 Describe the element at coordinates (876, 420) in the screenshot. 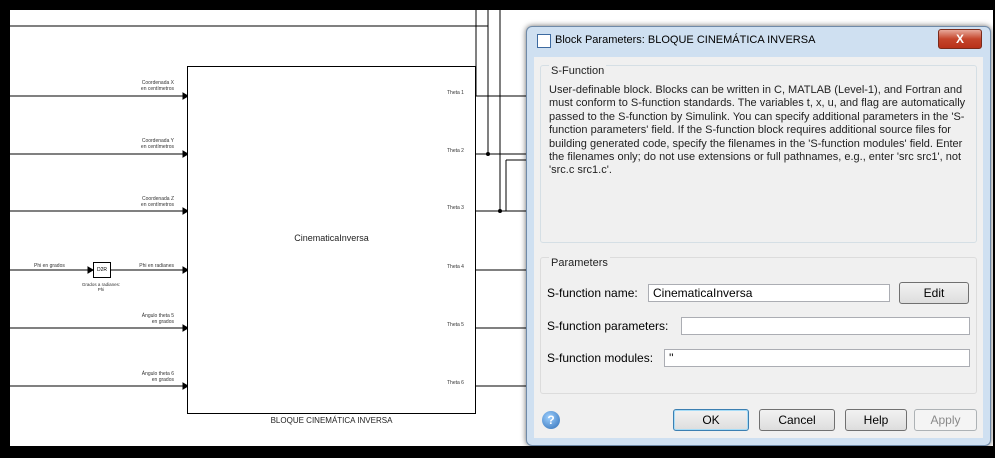

I see `help-button: Help` at that location.